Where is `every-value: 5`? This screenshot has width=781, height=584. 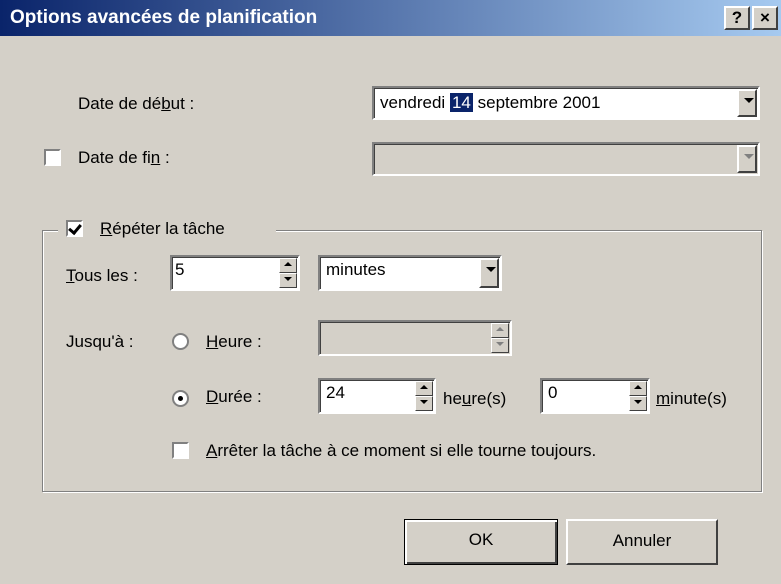
every-value: 5 is located at coordinates (179, 270).